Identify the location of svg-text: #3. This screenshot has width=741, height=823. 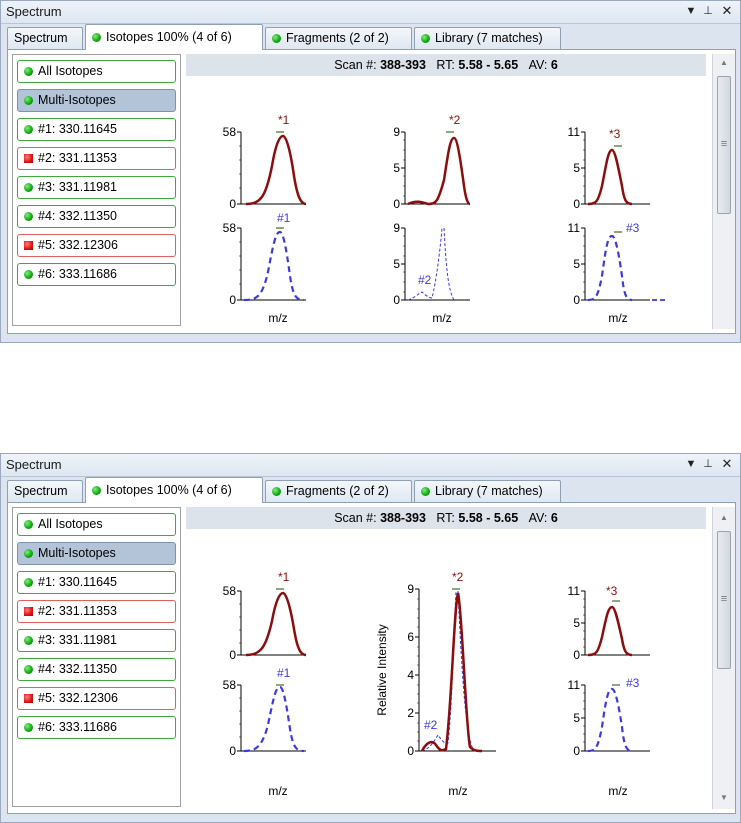
(633, 228).